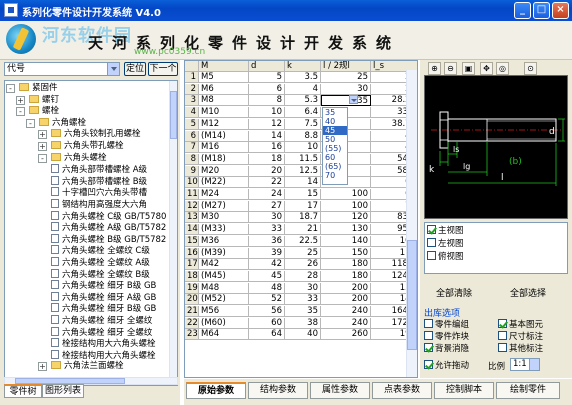 This screenshot has height=405, width=572. Describe the element at coordinates (520, 324) in the screenshot. I see `option-basic-primitives: 基本图元` at that location.